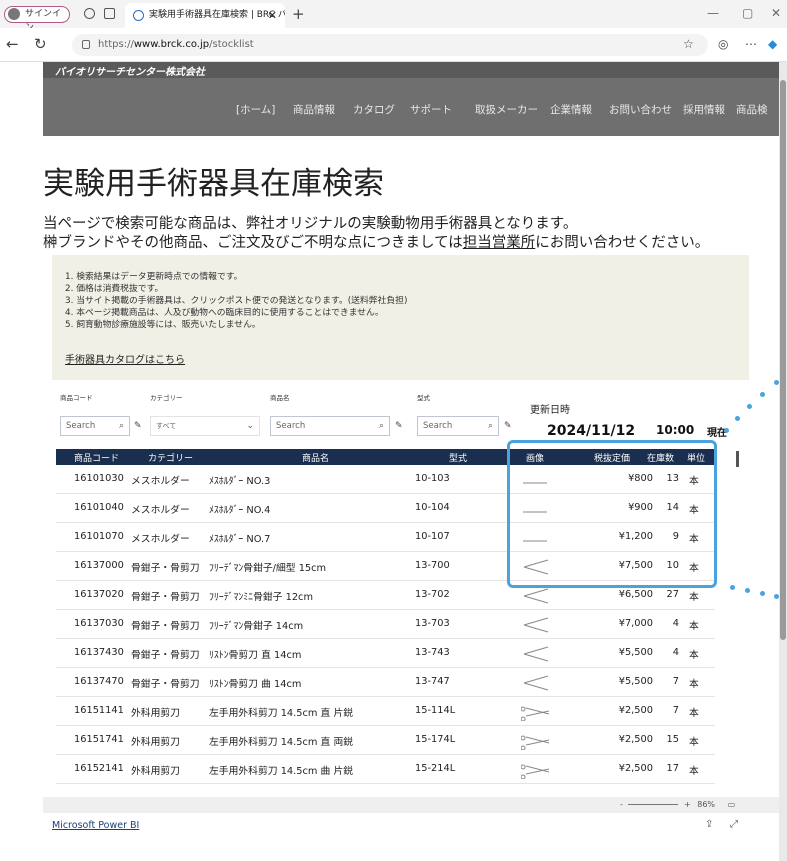 The image size is (787, 861). Describe the element at coordinates (772, 44) in the screenshot. I see `copilot-icon: ◆` at that location.